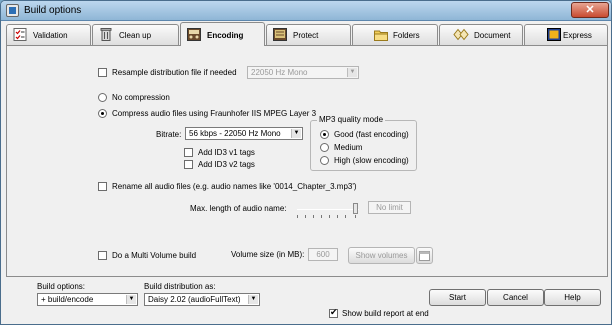 This screenshot has width=612, height=325. I want to click on max-length-label: Max. length of audio name:, so click(238, 208).